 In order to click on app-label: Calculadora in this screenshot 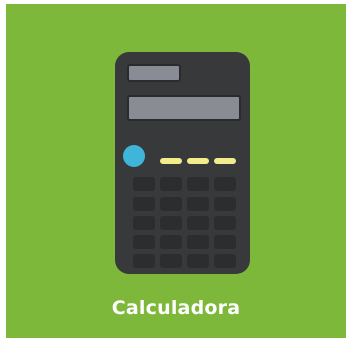, I will do `click(176, 308)`.